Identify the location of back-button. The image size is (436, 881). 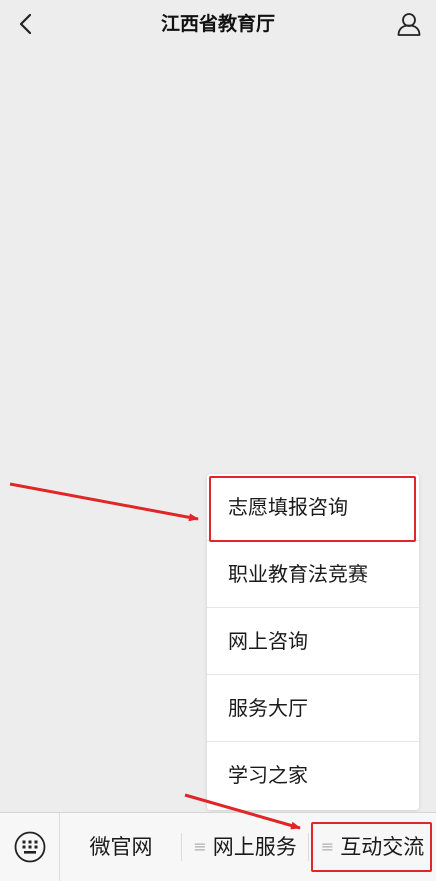
(26, 24).